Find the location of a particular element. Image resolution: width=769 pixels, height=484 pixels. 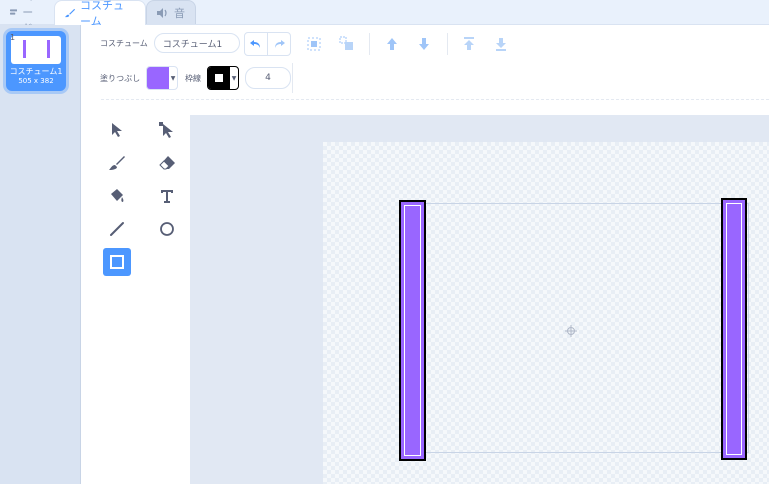

line-tool is located at coordinates (117, 229).